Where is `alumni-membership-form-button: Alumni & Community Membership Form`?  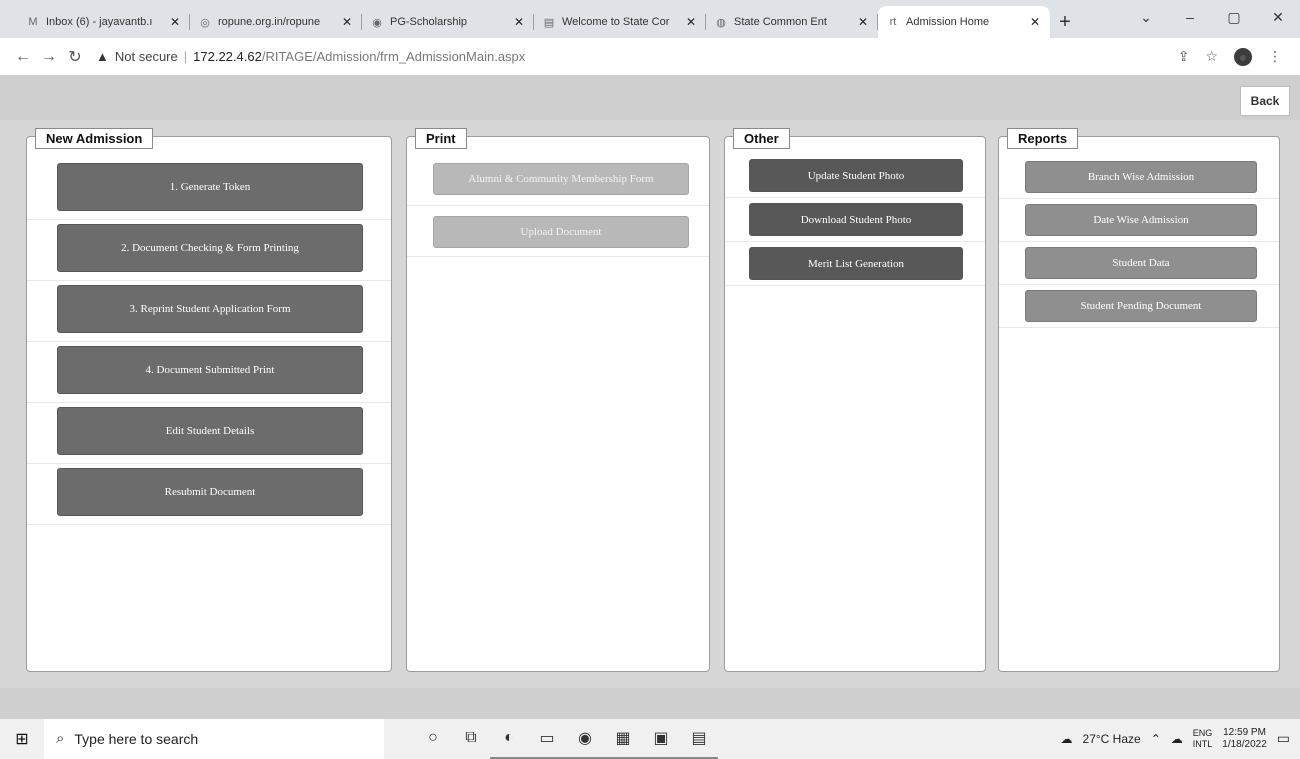 alumni-membership-form-button: Alumni & Community Membership Form is located at coordinates (561, 179).